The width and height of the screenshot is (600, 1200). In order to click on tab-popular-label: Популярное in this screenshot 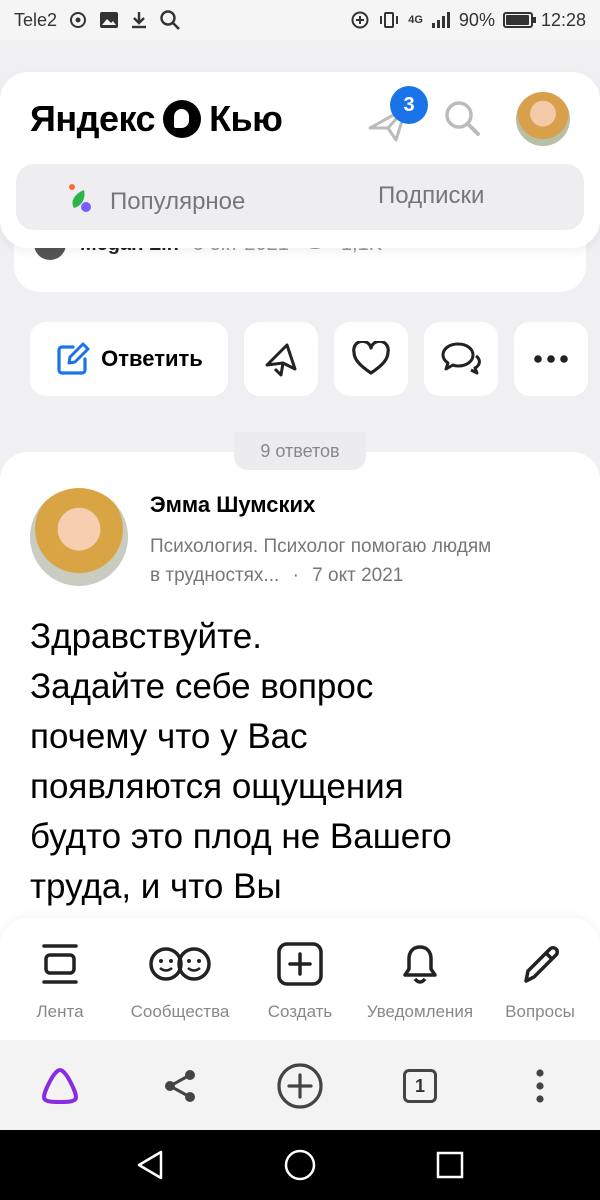, I will do `click(178, 201)`.